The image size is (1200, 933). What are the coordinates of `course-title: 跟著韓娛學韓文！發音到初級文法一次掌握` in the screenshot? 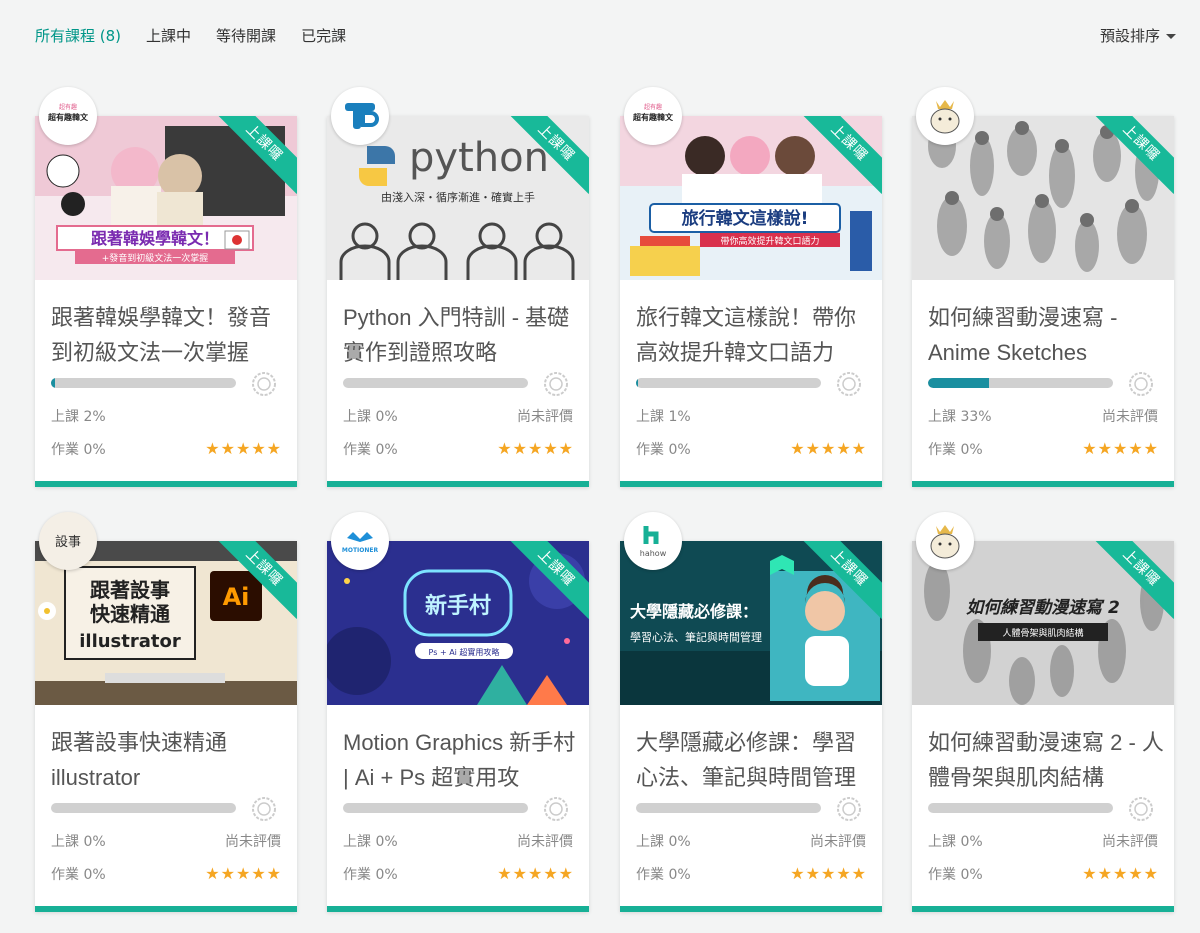 It's located at (169, 336).